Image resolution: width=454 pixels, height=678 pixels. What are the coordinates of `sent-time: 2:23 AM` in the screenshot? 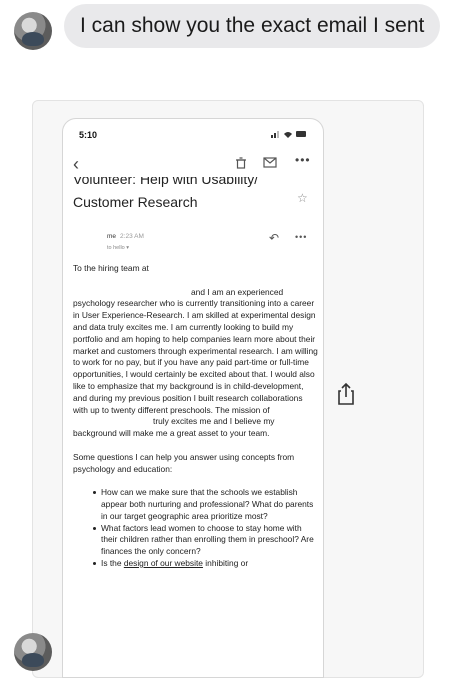 It's located at (132, 236).